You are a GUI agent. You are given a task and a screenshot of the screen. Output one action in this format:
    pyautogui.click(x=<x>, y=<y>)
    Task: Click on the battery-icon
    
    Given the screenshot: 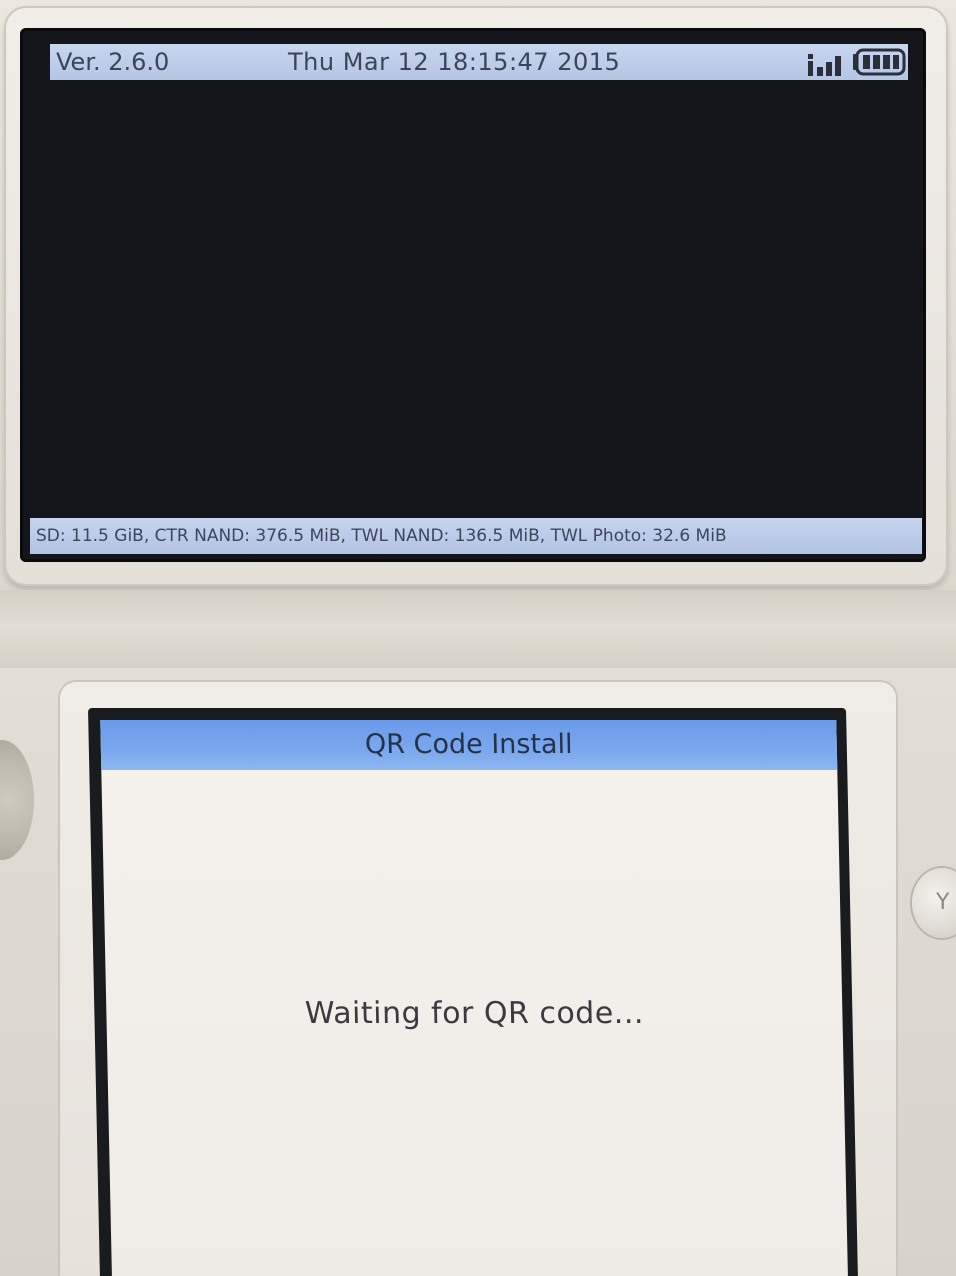 What is the action you would take?
    pyautogui.click(x=879, y=62)
    